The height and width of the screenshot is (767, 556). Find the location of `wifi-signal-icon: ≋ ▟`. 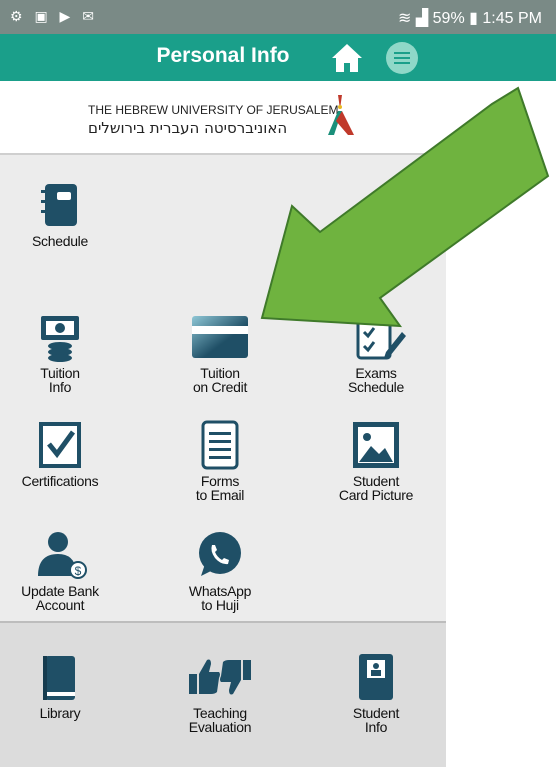

wifi-signal-icon: ≋ ▟ is located at coordinates (413, 18).